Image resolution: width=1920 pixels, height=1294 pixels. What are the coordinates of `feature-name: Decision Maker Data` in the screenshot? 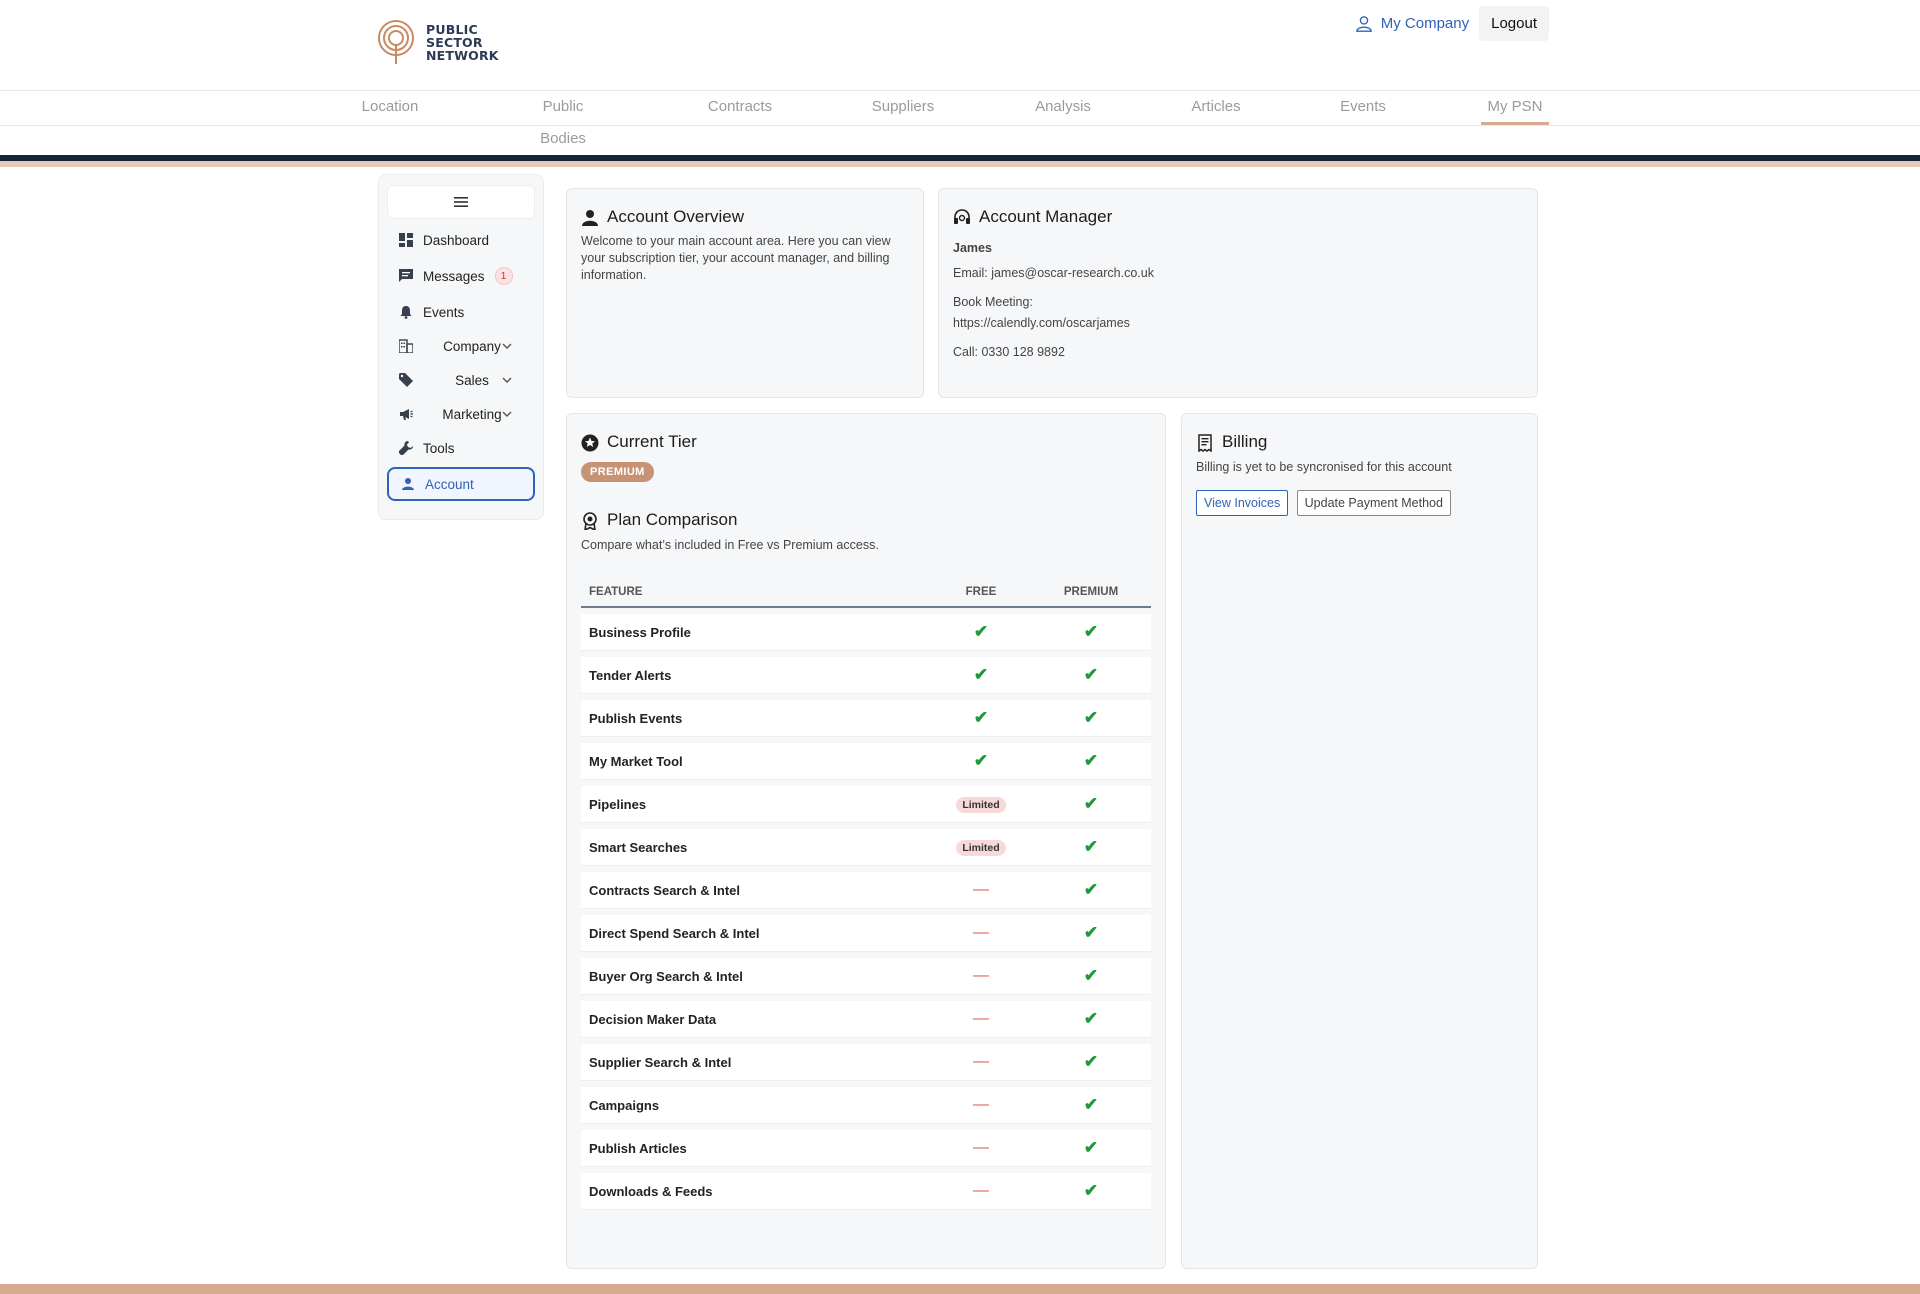 It's located at (653, 1019).